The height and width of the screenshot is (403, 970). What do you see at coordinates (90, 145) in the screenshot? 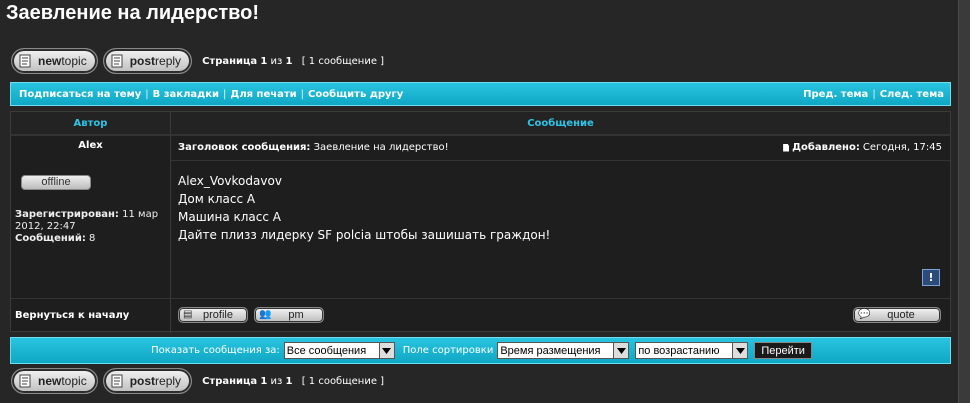
I see `post-author: Alex` at bounding box center [90, 145].